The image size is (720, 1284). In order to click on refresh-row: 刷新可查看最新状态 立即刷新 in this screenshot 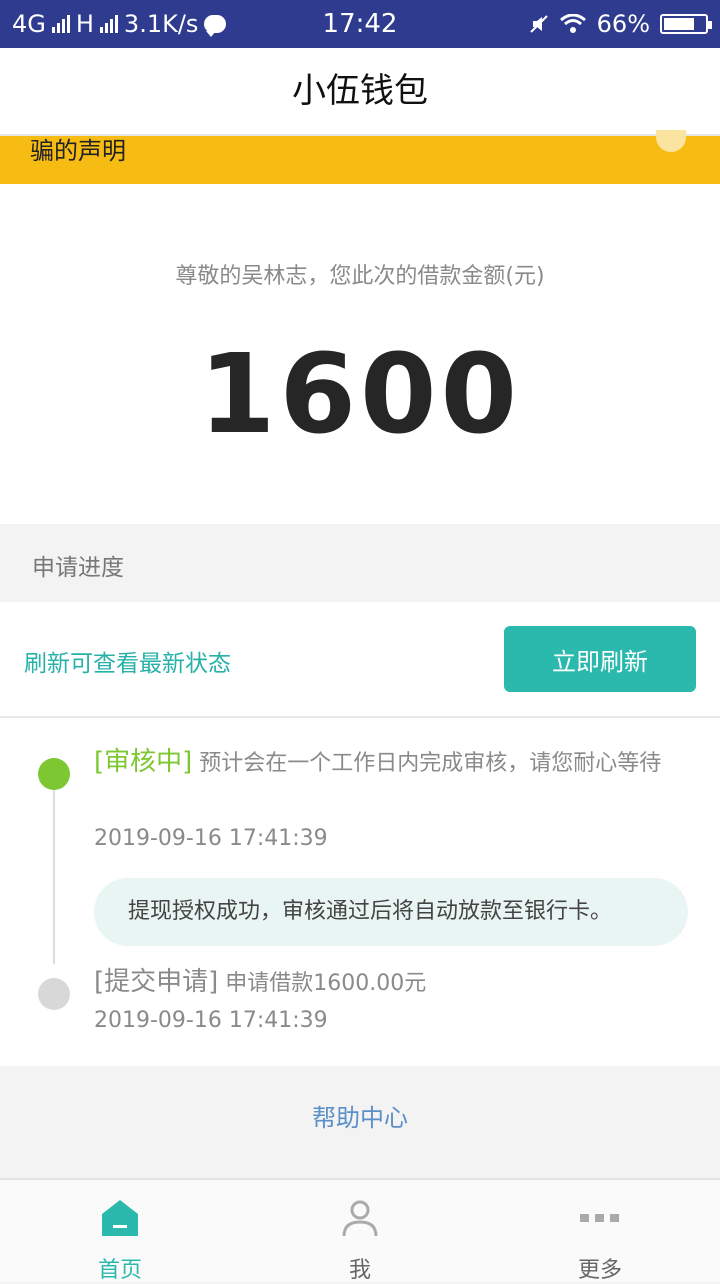, I will do `click(360, 660)`.